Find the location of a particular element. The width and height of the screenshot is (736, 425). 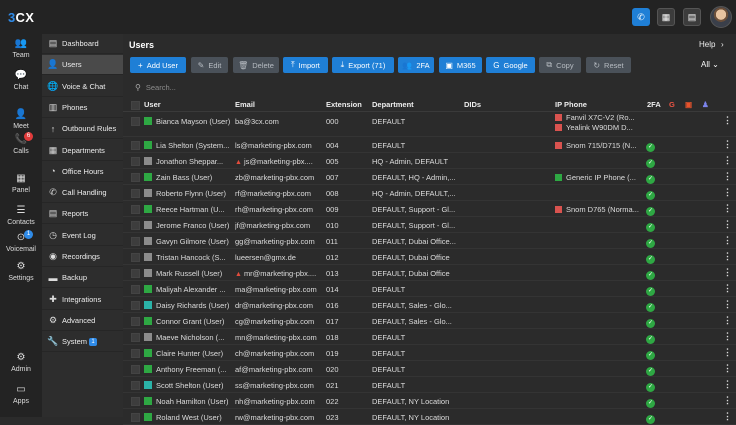

menu-item-voice-chat: 🌐 Voice & Chat is located at coordinates (82, 87).